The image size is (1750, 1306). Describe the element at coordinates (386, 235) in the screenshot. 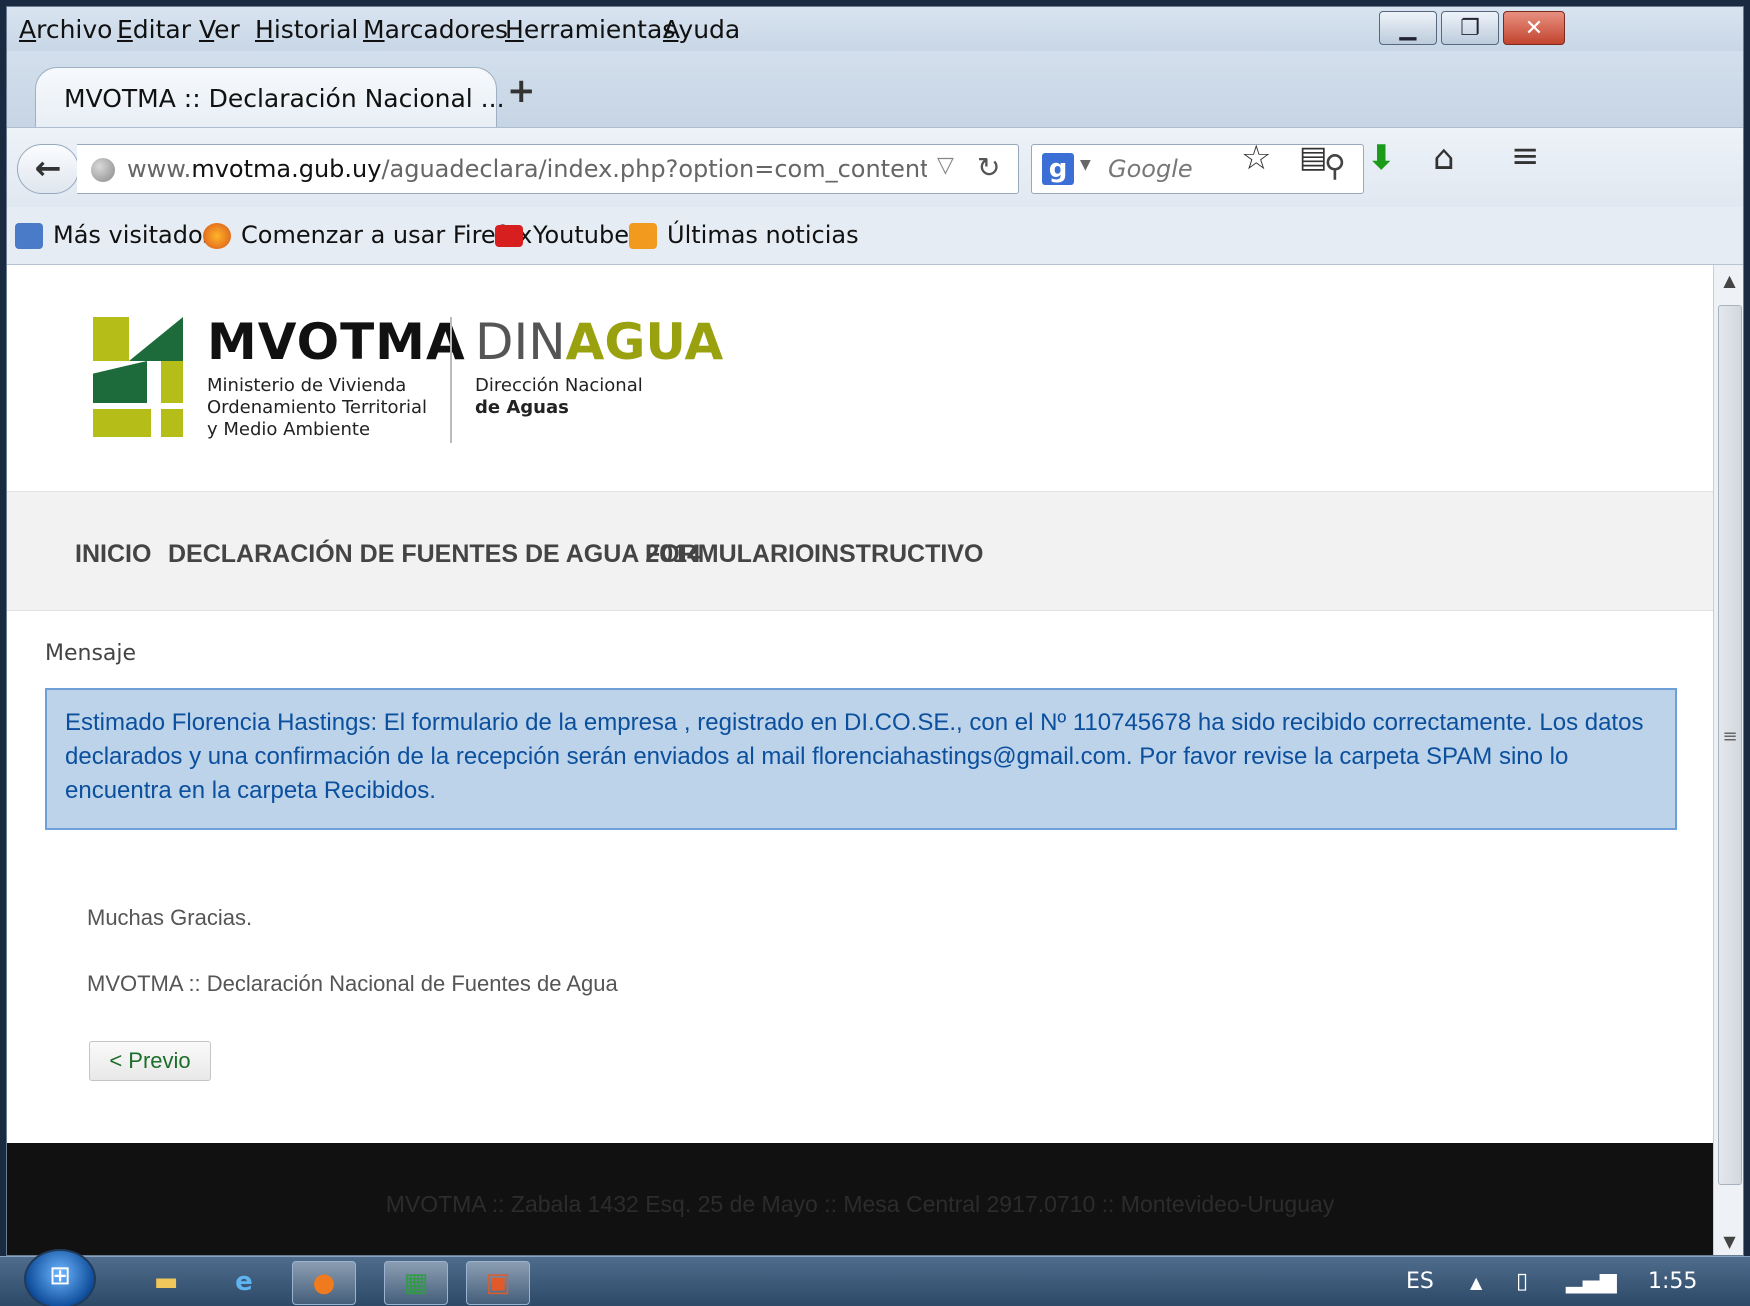

I see `bookmark-comenzar-firefox: Comenzar a usar Firefox` at that location.